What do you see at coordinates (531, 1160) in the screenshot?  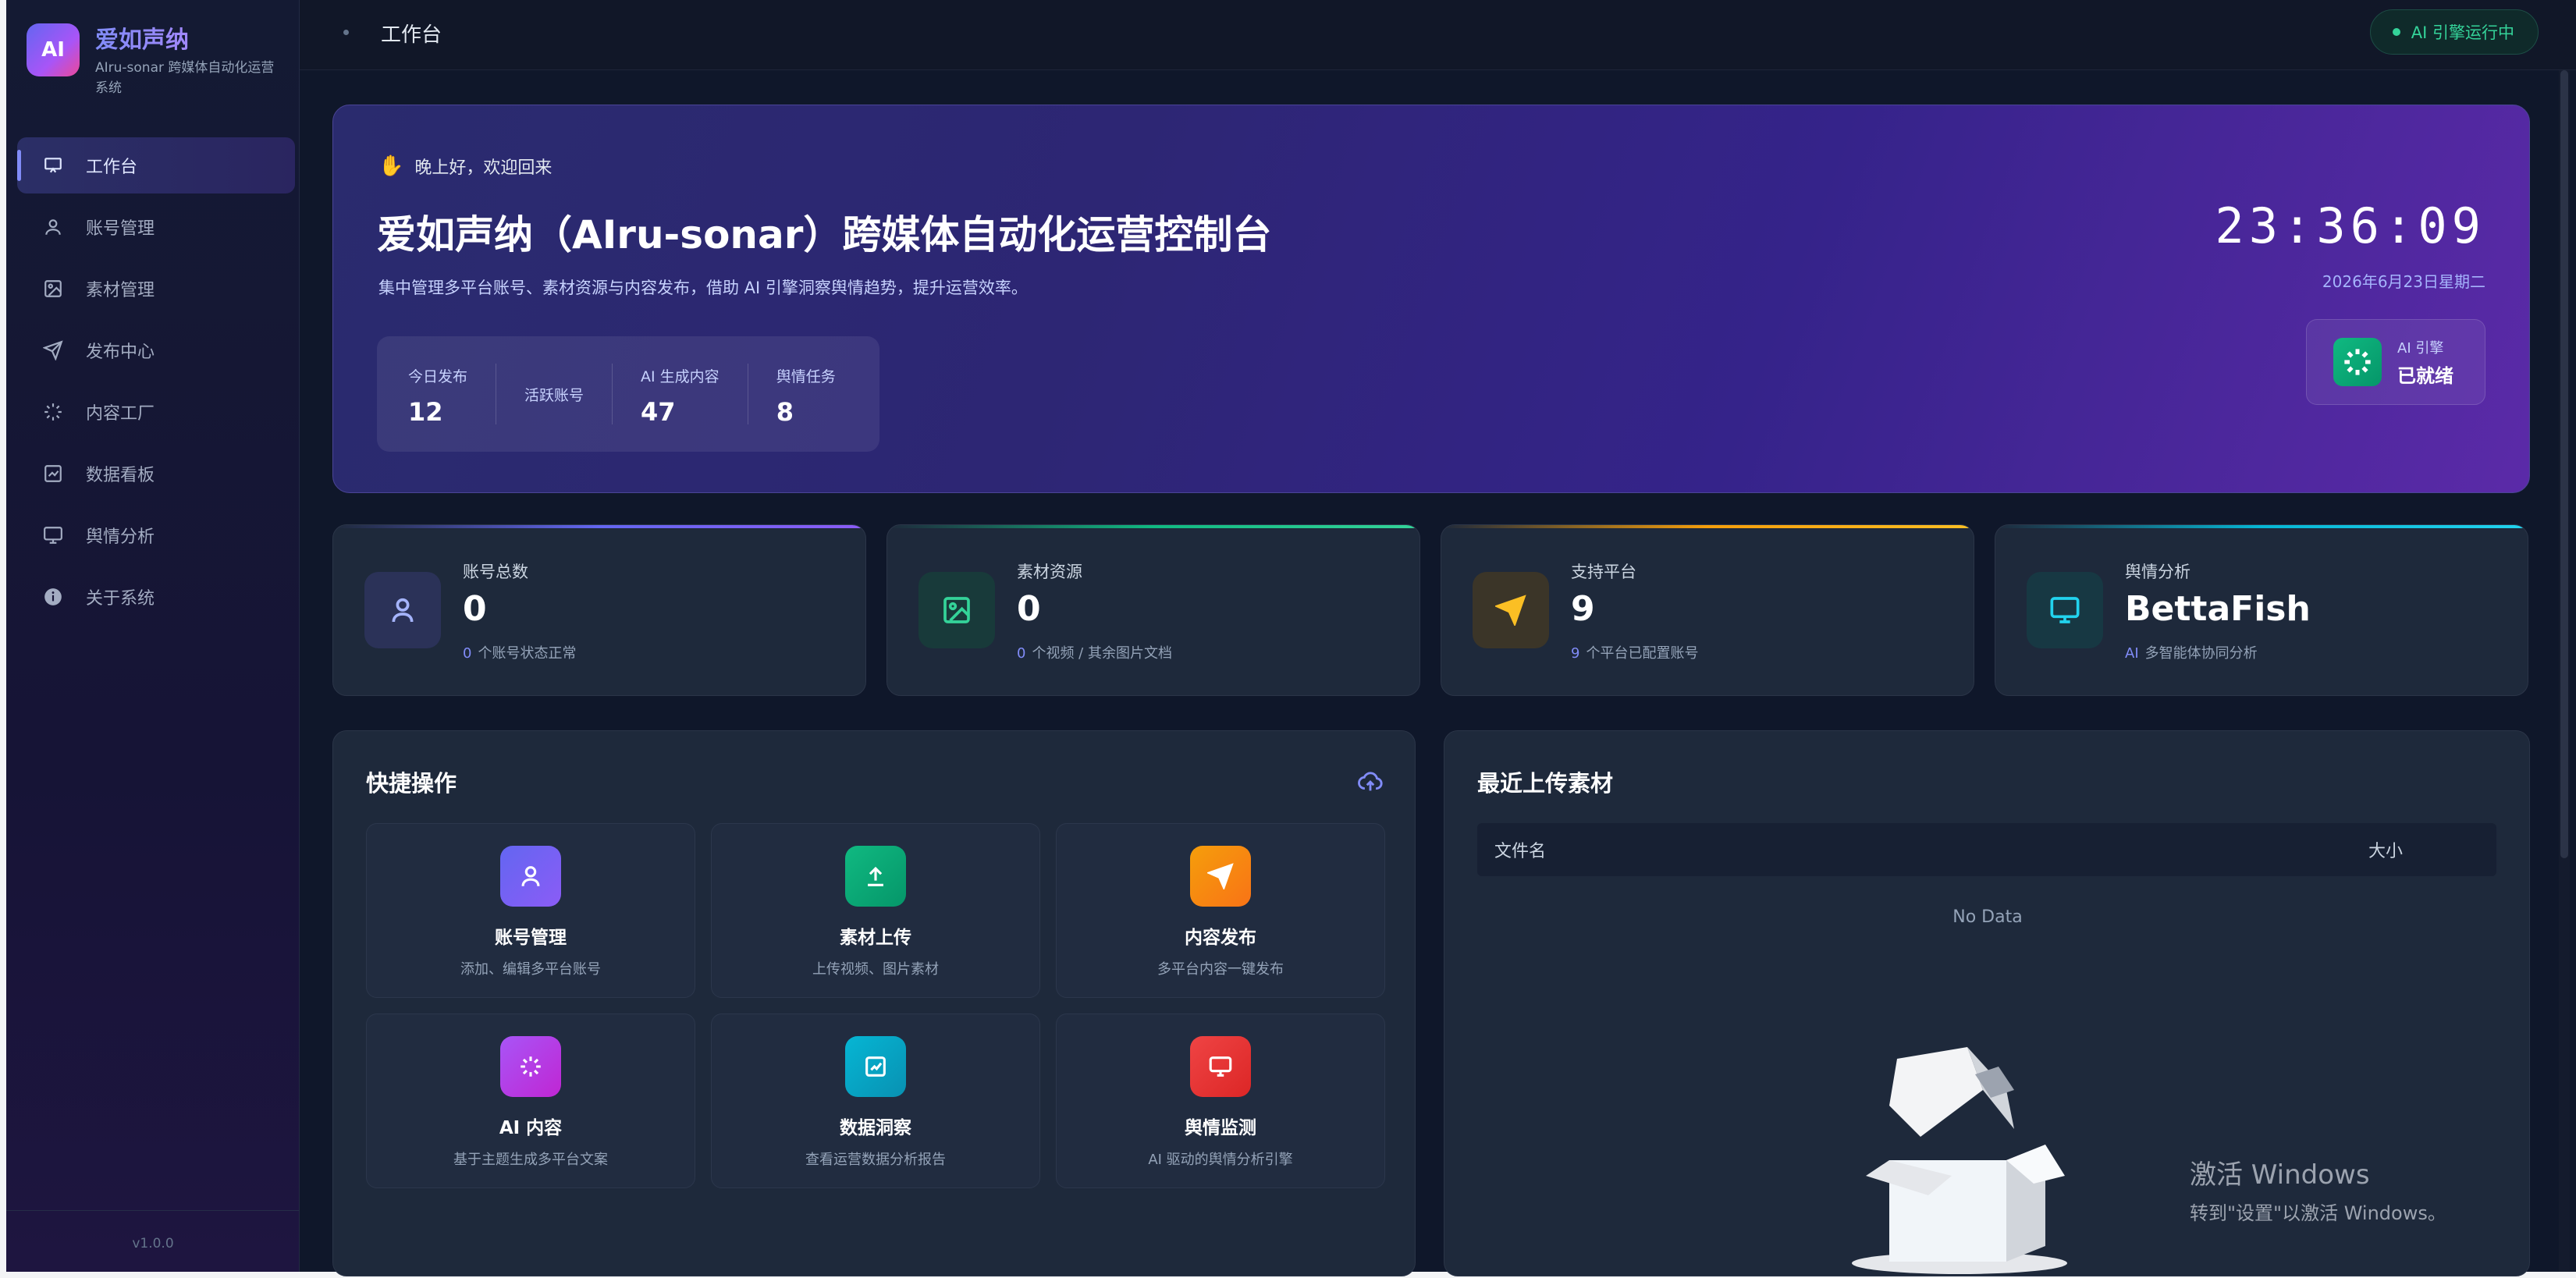 I see `action-subtitle: 基于主题生成多平台文案` at bounding box center [531, 1160].